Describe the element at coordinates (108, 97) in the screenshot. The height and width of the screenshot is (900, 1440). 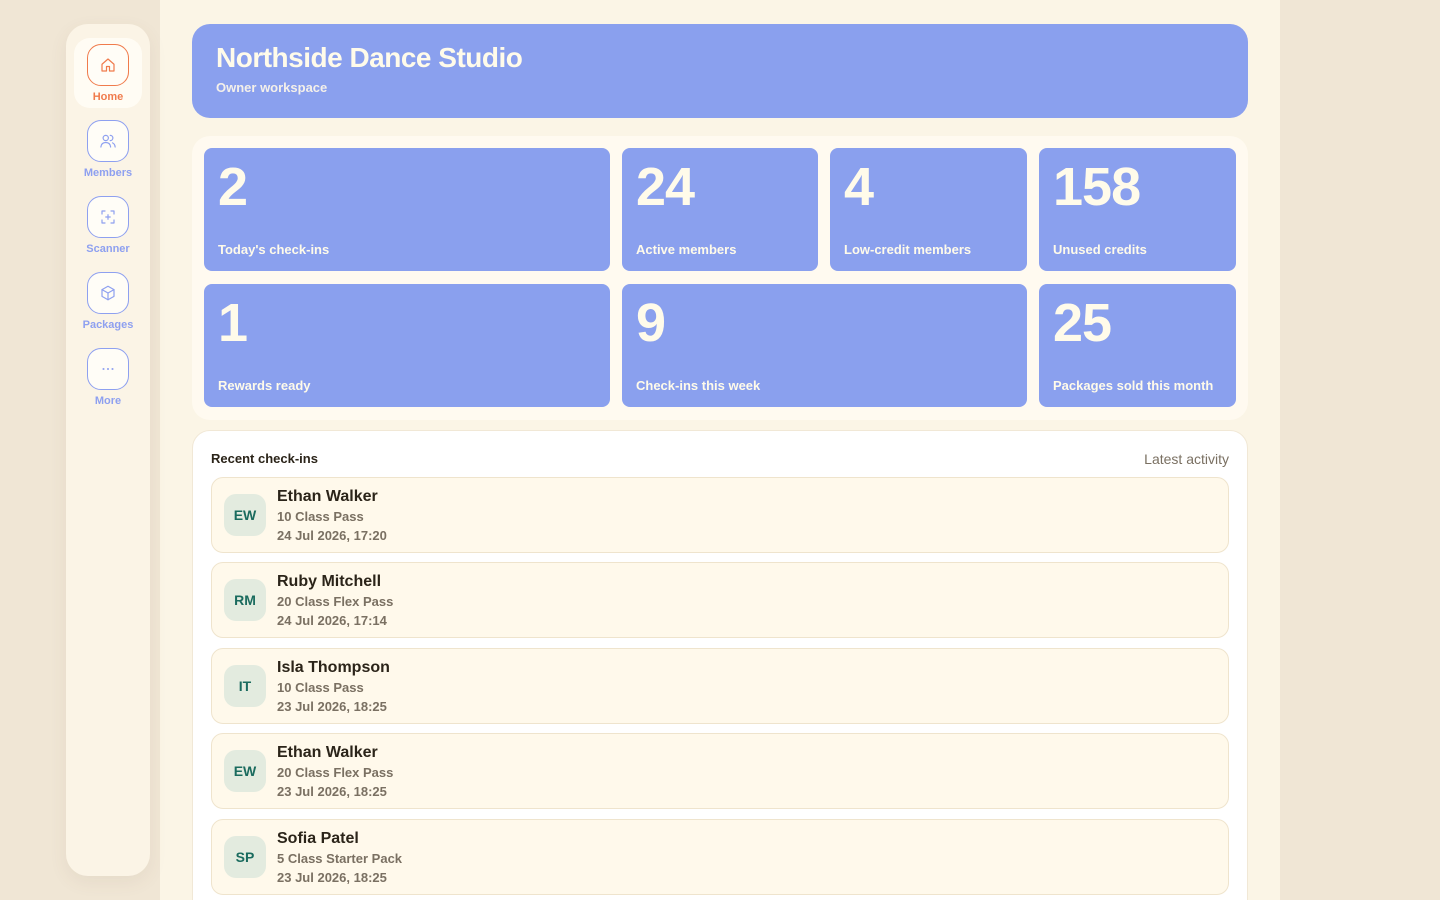
I see `nav-label: Home` at that location.